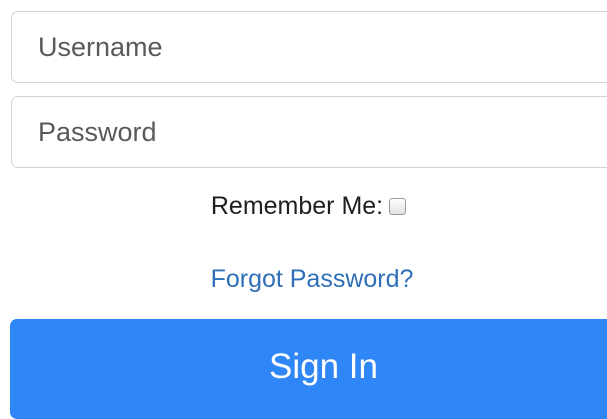 Image resolution: width=607 pixels, height=419 pixels. What do you see at coordinates (323, 366) in the screenshot?
I see `sign-in-label: Sign In` at bounding box center [323, 366].